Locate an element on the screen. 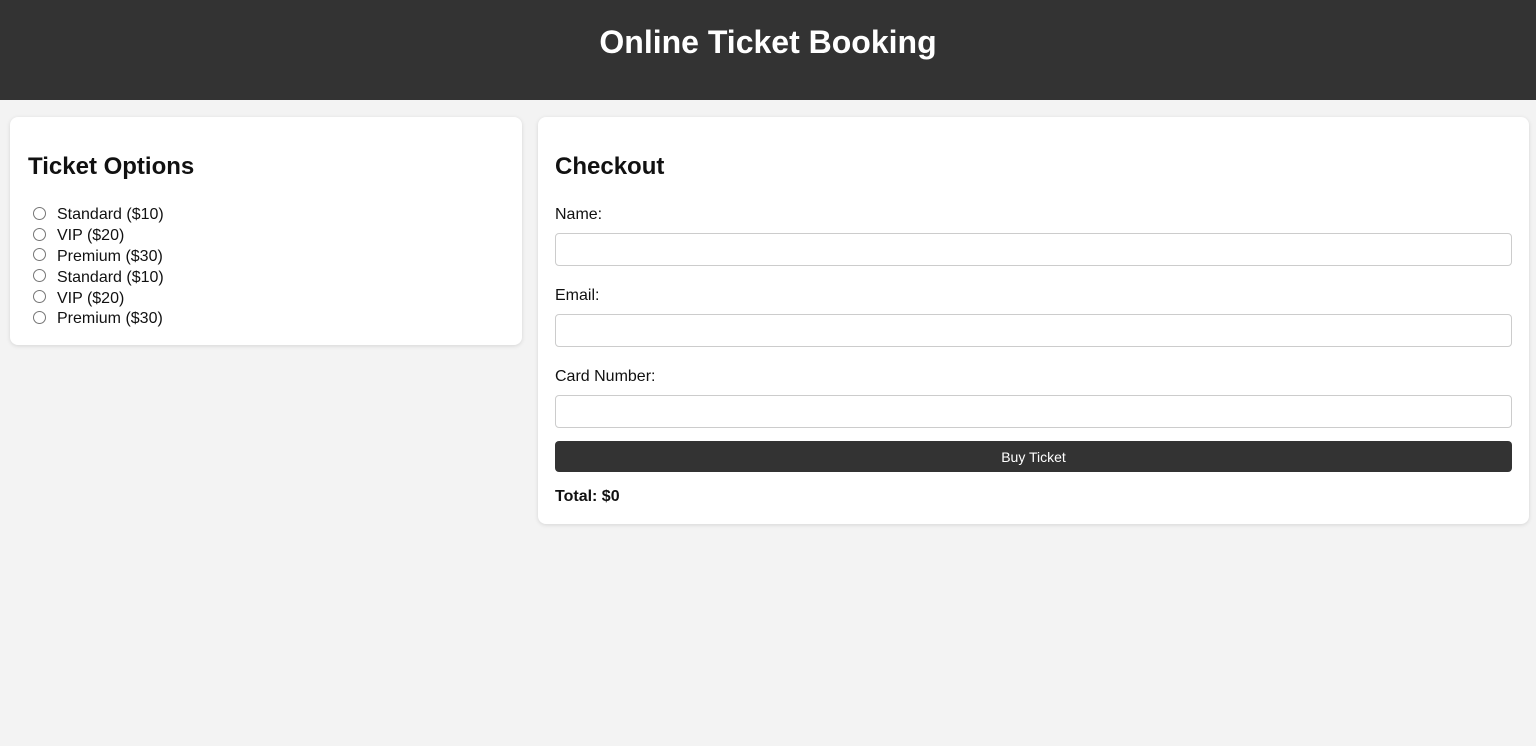  email-field is located at coordinates (1033, 330).